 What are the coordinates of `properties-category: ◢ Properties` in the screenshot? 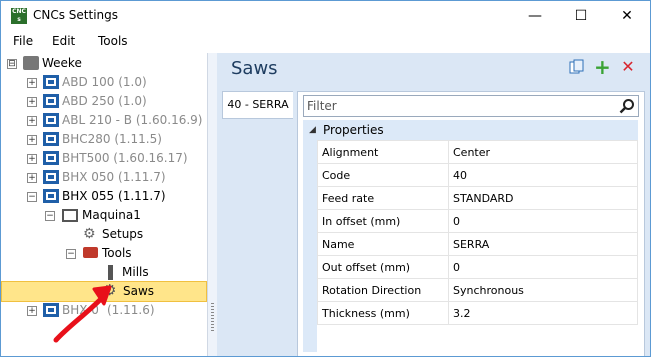 It's located at (470, 130).